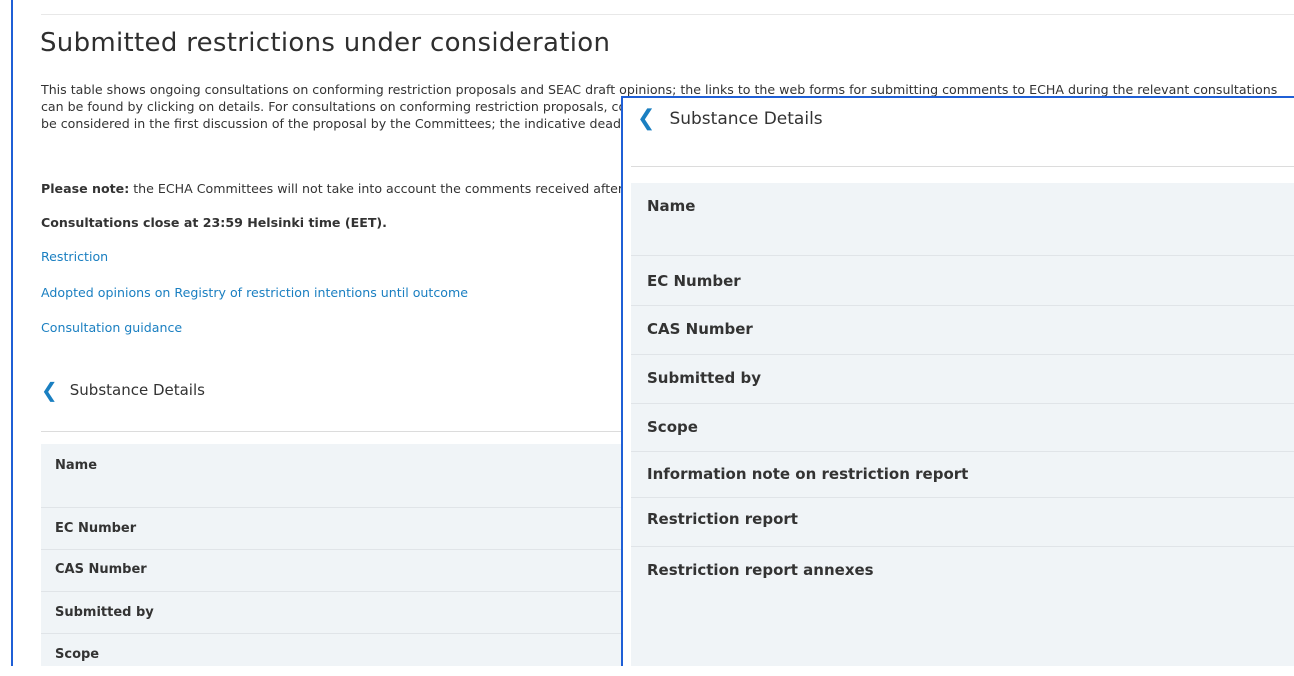  What do you see at coordinates (808, 474) in the screenshot?
I see `panel-info-note-label: Information note on restriction report` at bounding box center [808, 474].